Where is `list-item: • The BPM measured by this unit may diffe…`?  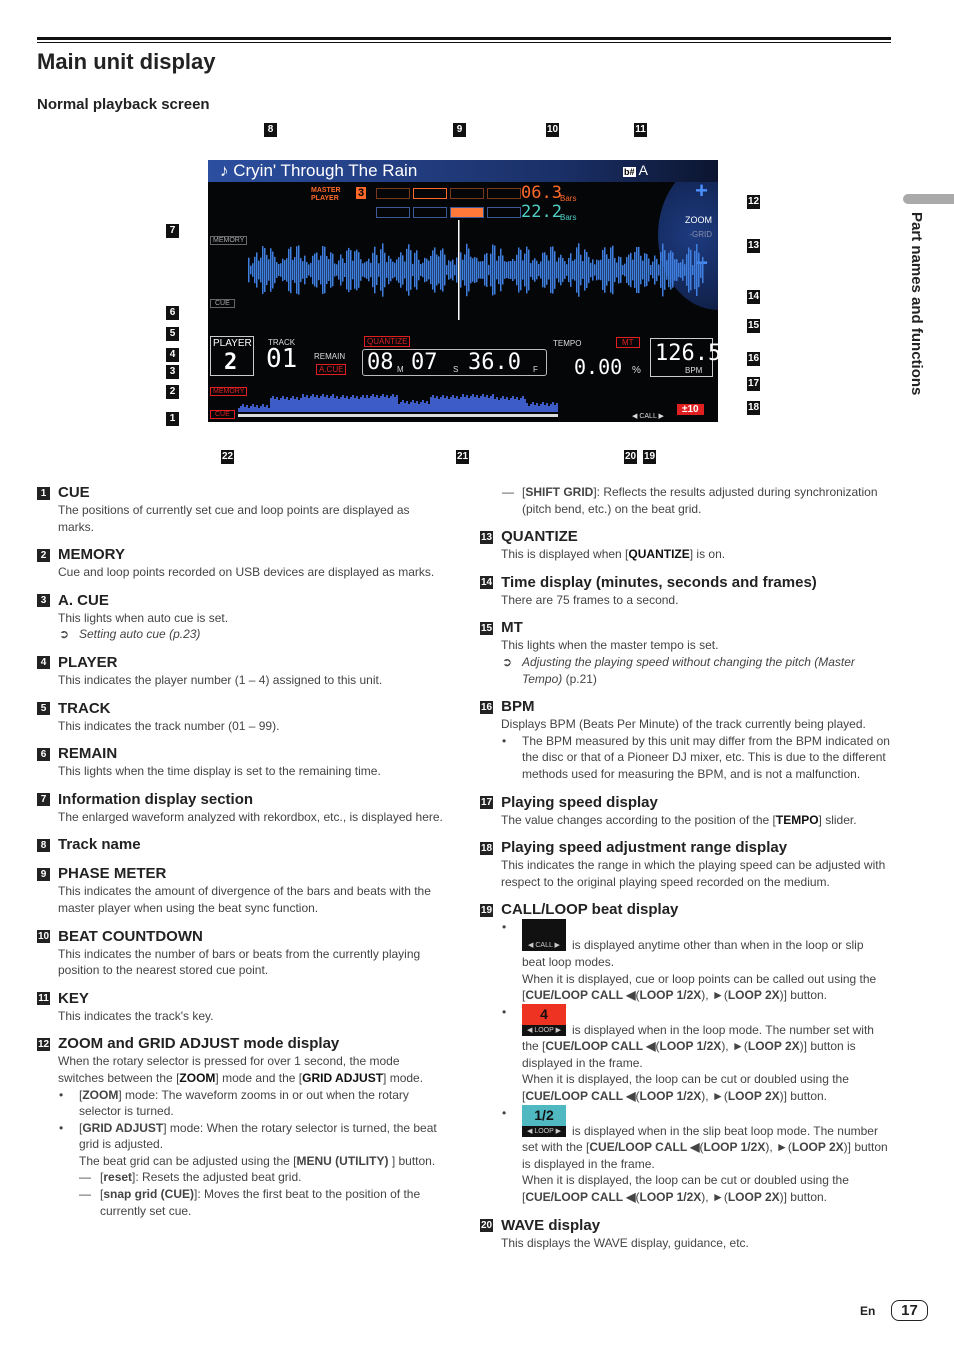 list-item: • The BPM measured by this unit may diffe… is located at coordinates (685, 758).